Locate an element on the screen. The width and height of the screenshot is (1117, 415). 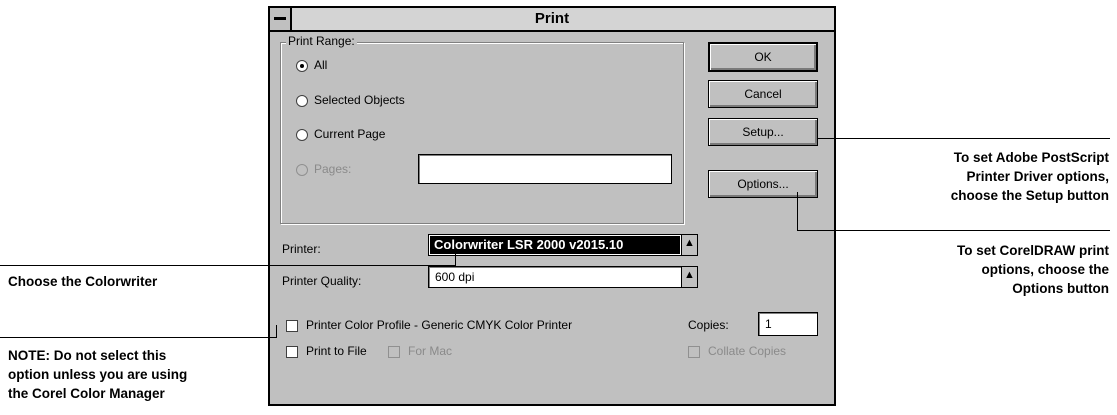
printer-quality-dropdown-arrow-icon: ▲ is located at coordinates (689, 277).